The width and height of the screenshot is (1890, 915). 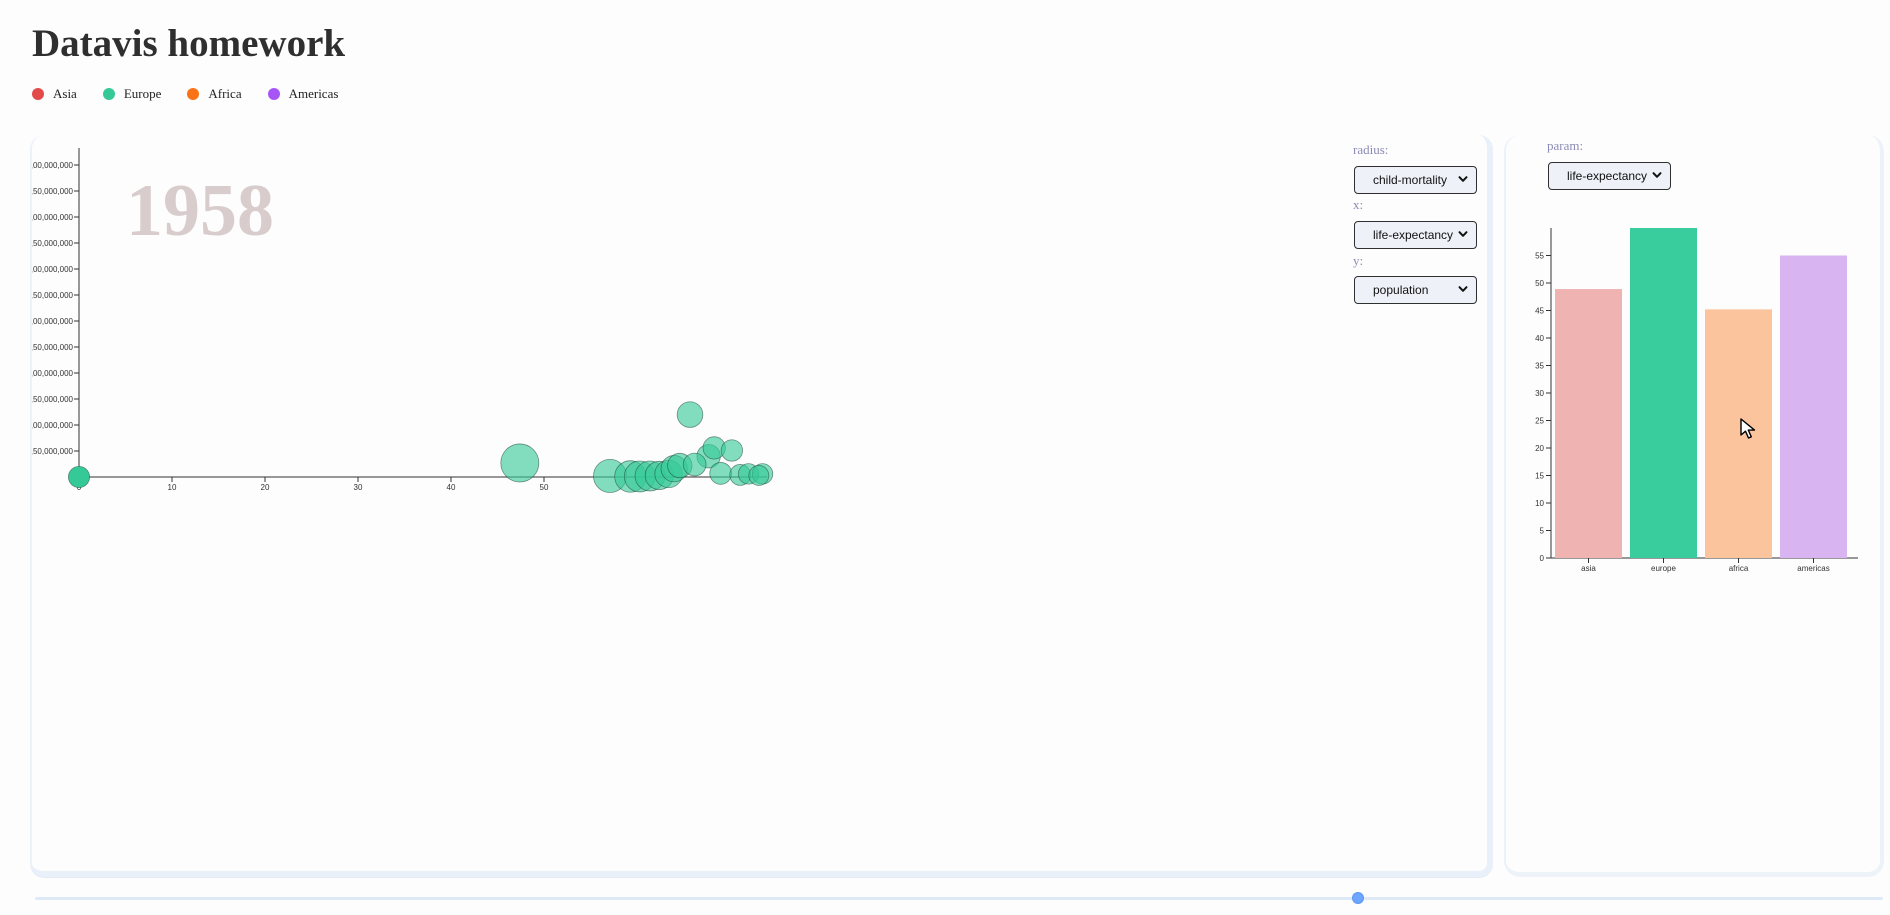 I want to click on year-watermark: 1958, so click(x=200, y=211).